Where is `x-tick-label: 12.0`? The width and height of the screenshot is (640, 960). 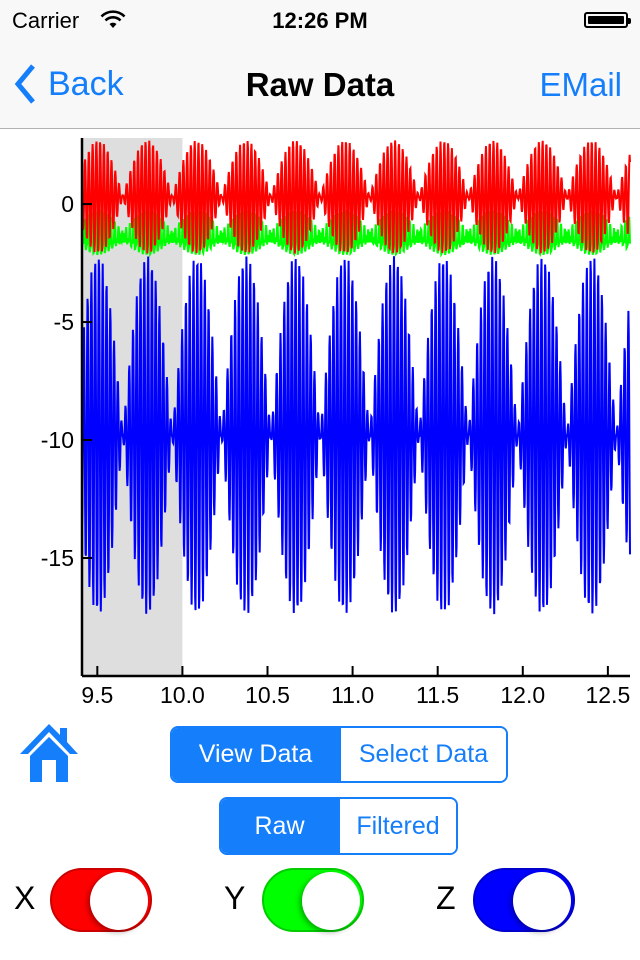 x-tick-label: 12.0 is located at coordinates (522, 695).